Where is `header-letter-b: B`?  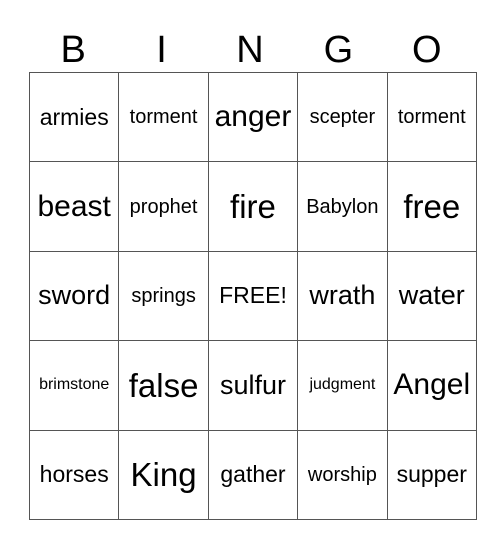 header-letter-b: B is located at coordinates (73, 50).